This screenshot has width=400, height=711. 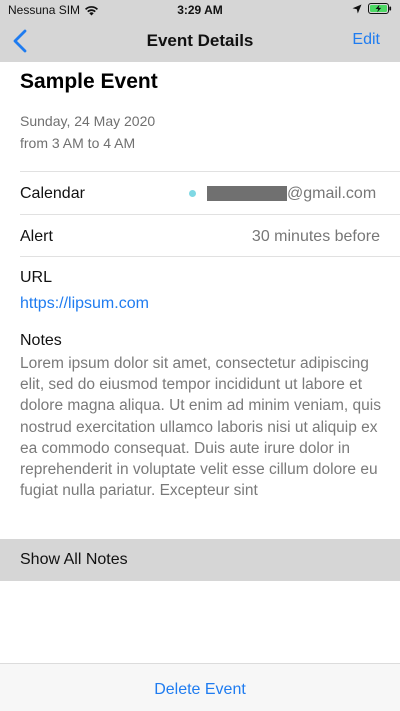 What do you see at coordinates (74, 559) in the screenshot?
I see `show-all-notes-label: Show All Notes` at bounding box center [74, 559].